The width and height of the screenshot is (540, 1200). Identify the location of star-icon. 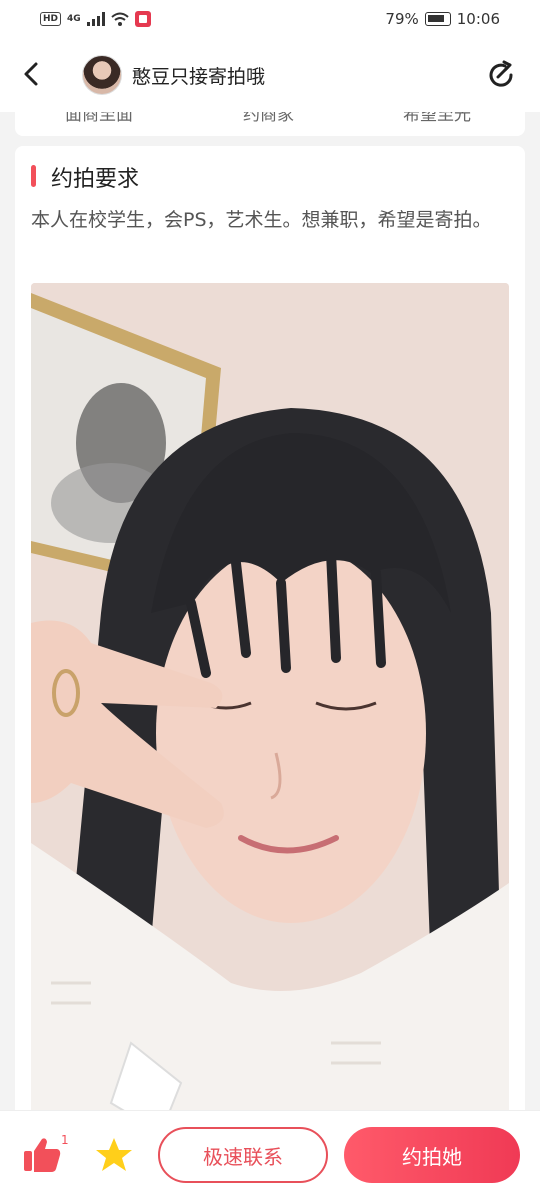
(114, 1155).